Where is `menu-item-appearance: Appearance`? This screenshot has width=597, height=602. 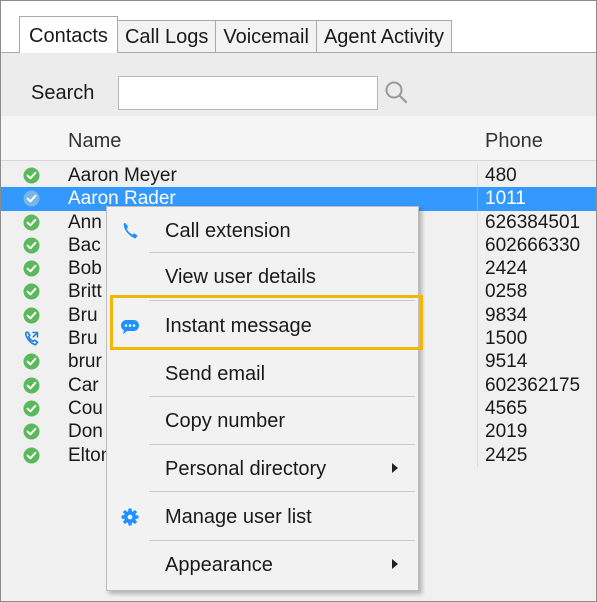
menu-item-appearance: Appearance is located at coordinates (262, 564).